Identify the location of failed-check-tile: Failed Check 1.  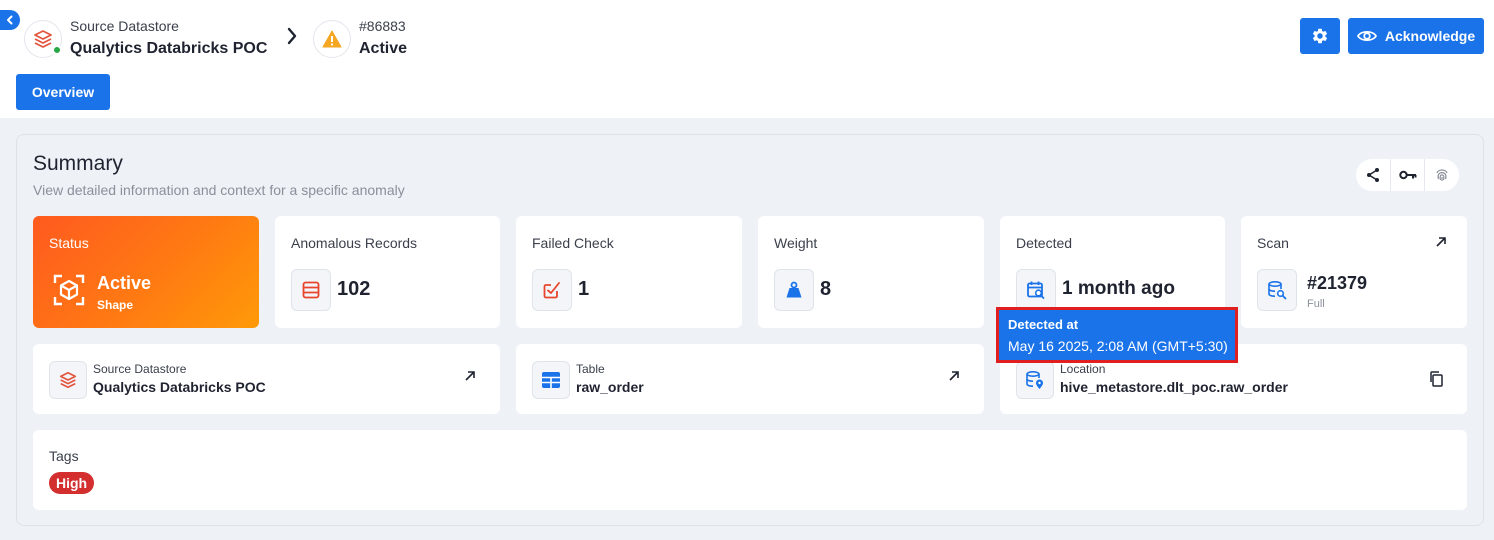
(629, 272).